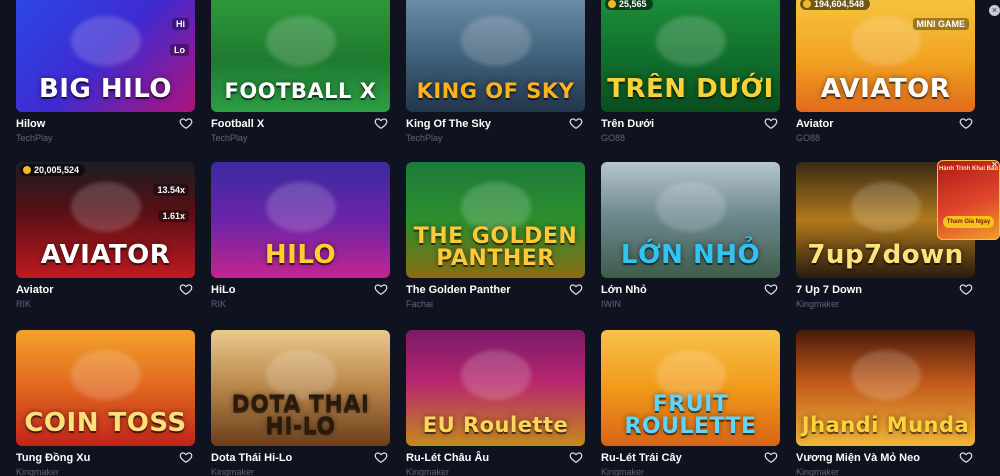 This screenshot has width=1000, height=476. What do you see at coordinates (495, 128) in the screenshot?
I see `game-info: King Of The Sky TechPlay` at bounding box center [495, 128].